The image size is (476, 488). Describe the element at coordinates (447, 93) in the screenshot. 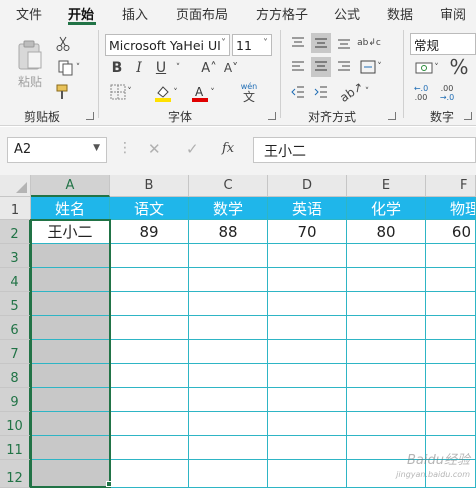

I see `decrease-decimal-button: .00 →.0` at that location.